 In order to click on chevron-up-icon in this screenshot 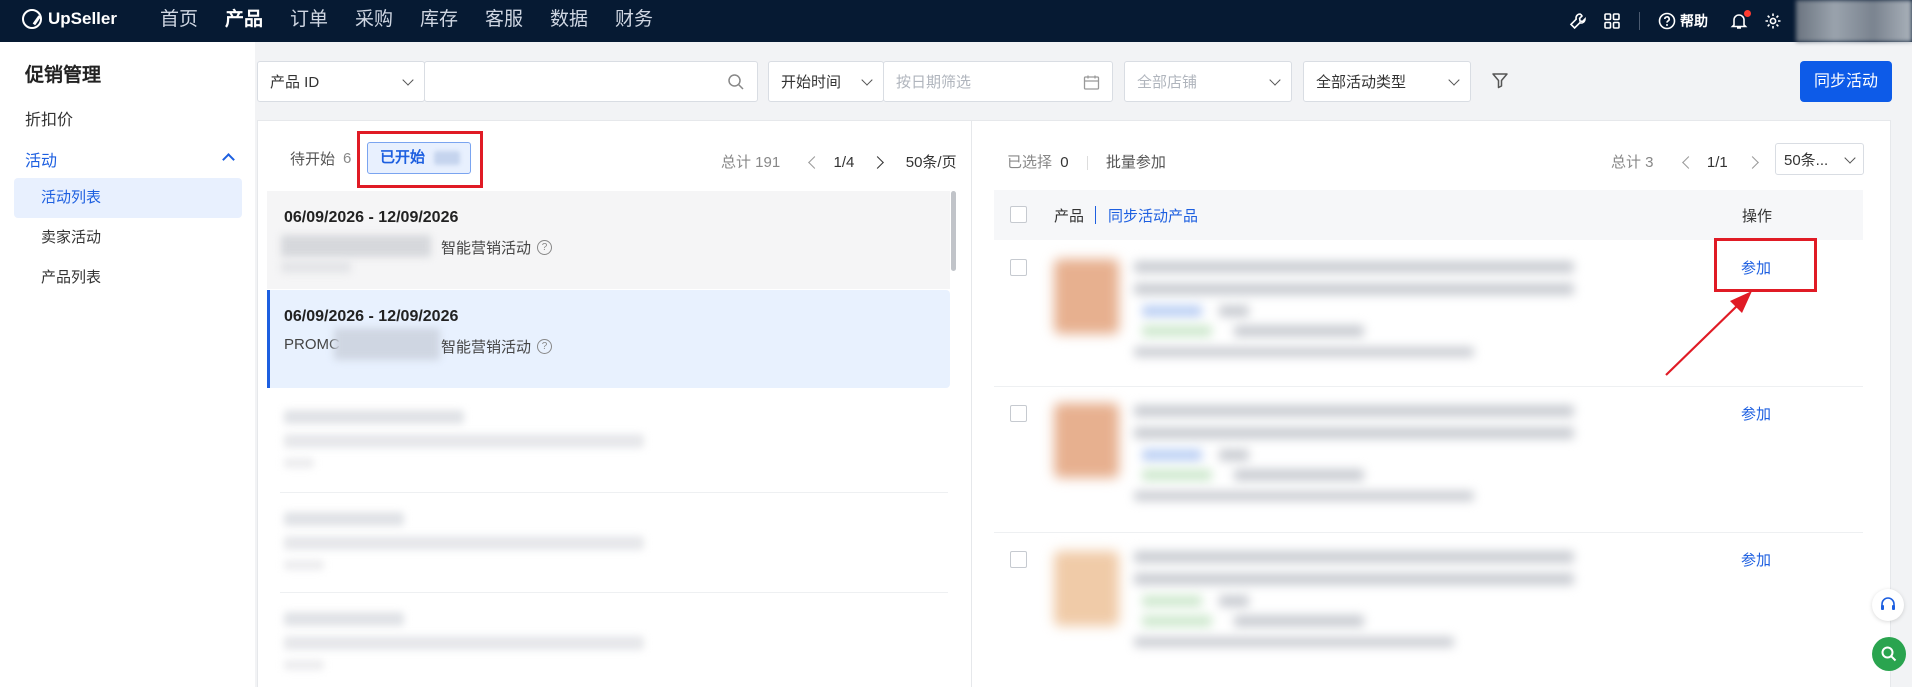, I will do `click(228, 159)`.